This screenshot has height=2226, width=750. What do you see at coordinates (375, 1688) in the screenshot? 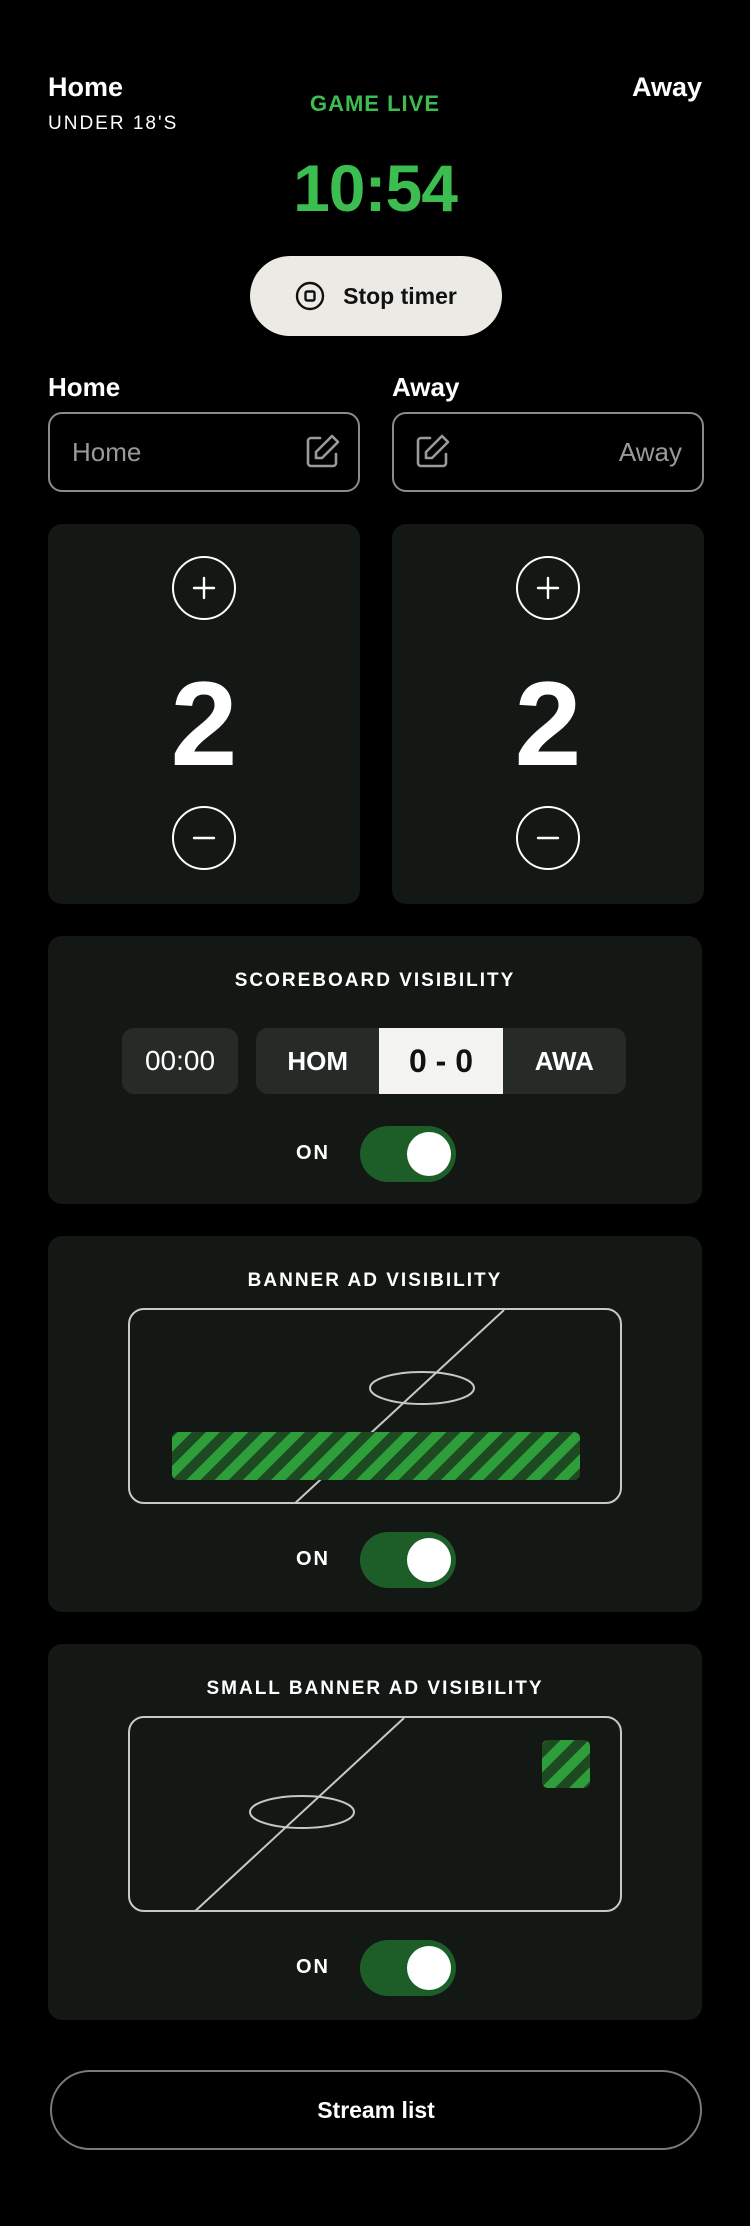
I see `small-banner-ad-visibility-title: SMALL BANNER AD VISIBILITY` at bounding box center [375, 1688].